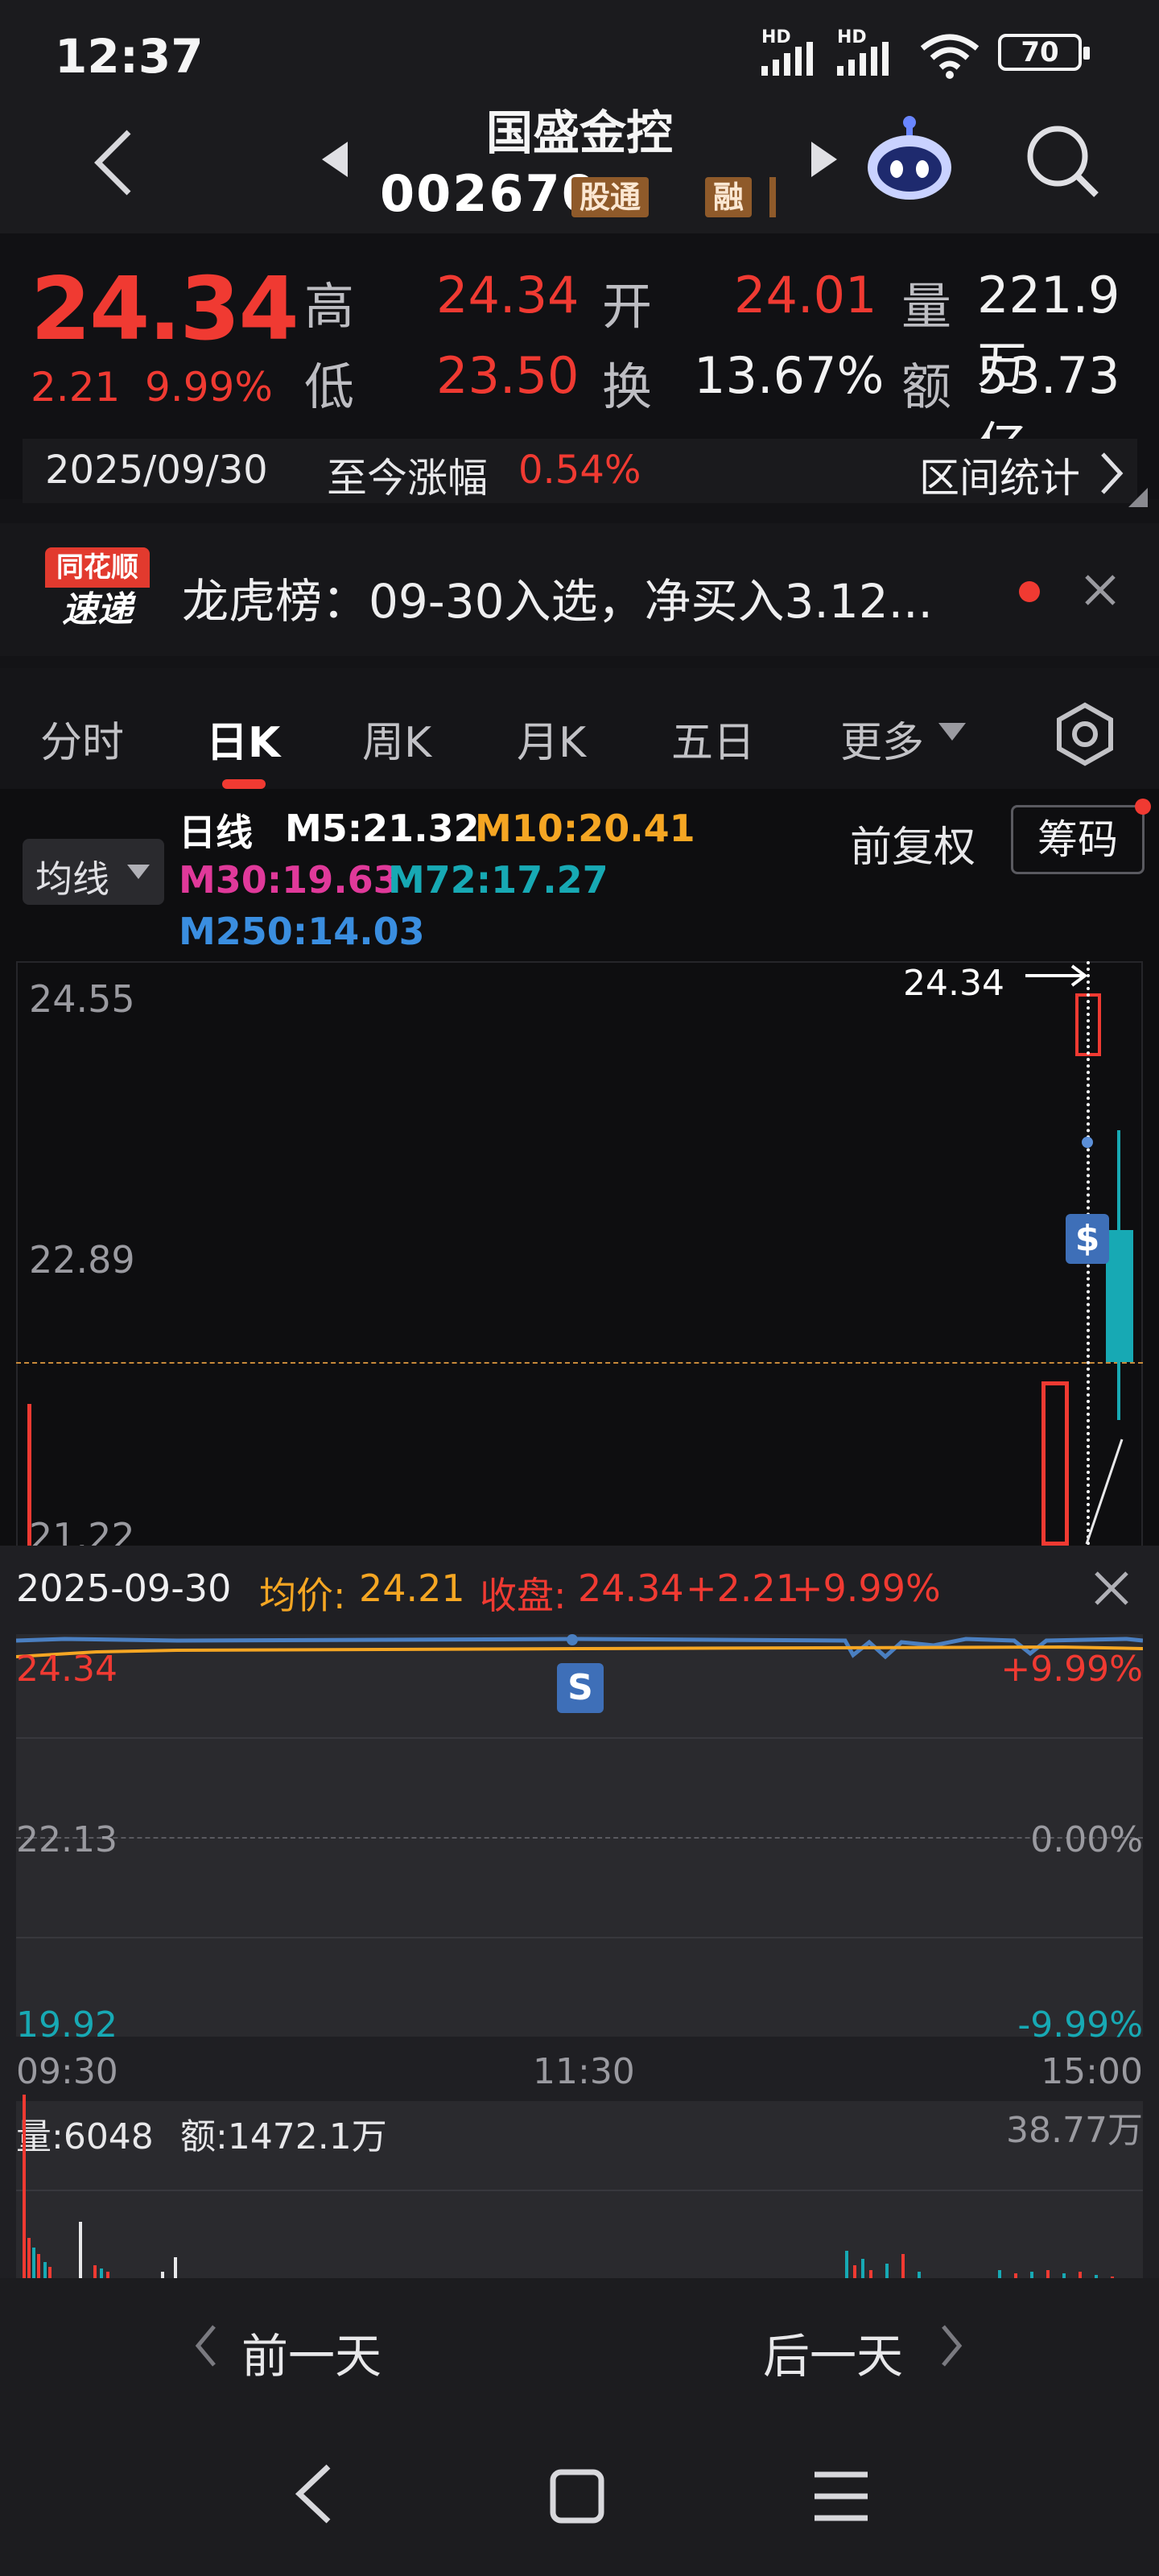  I want to click on last-price-marker: 24.34, so click(953, 983).